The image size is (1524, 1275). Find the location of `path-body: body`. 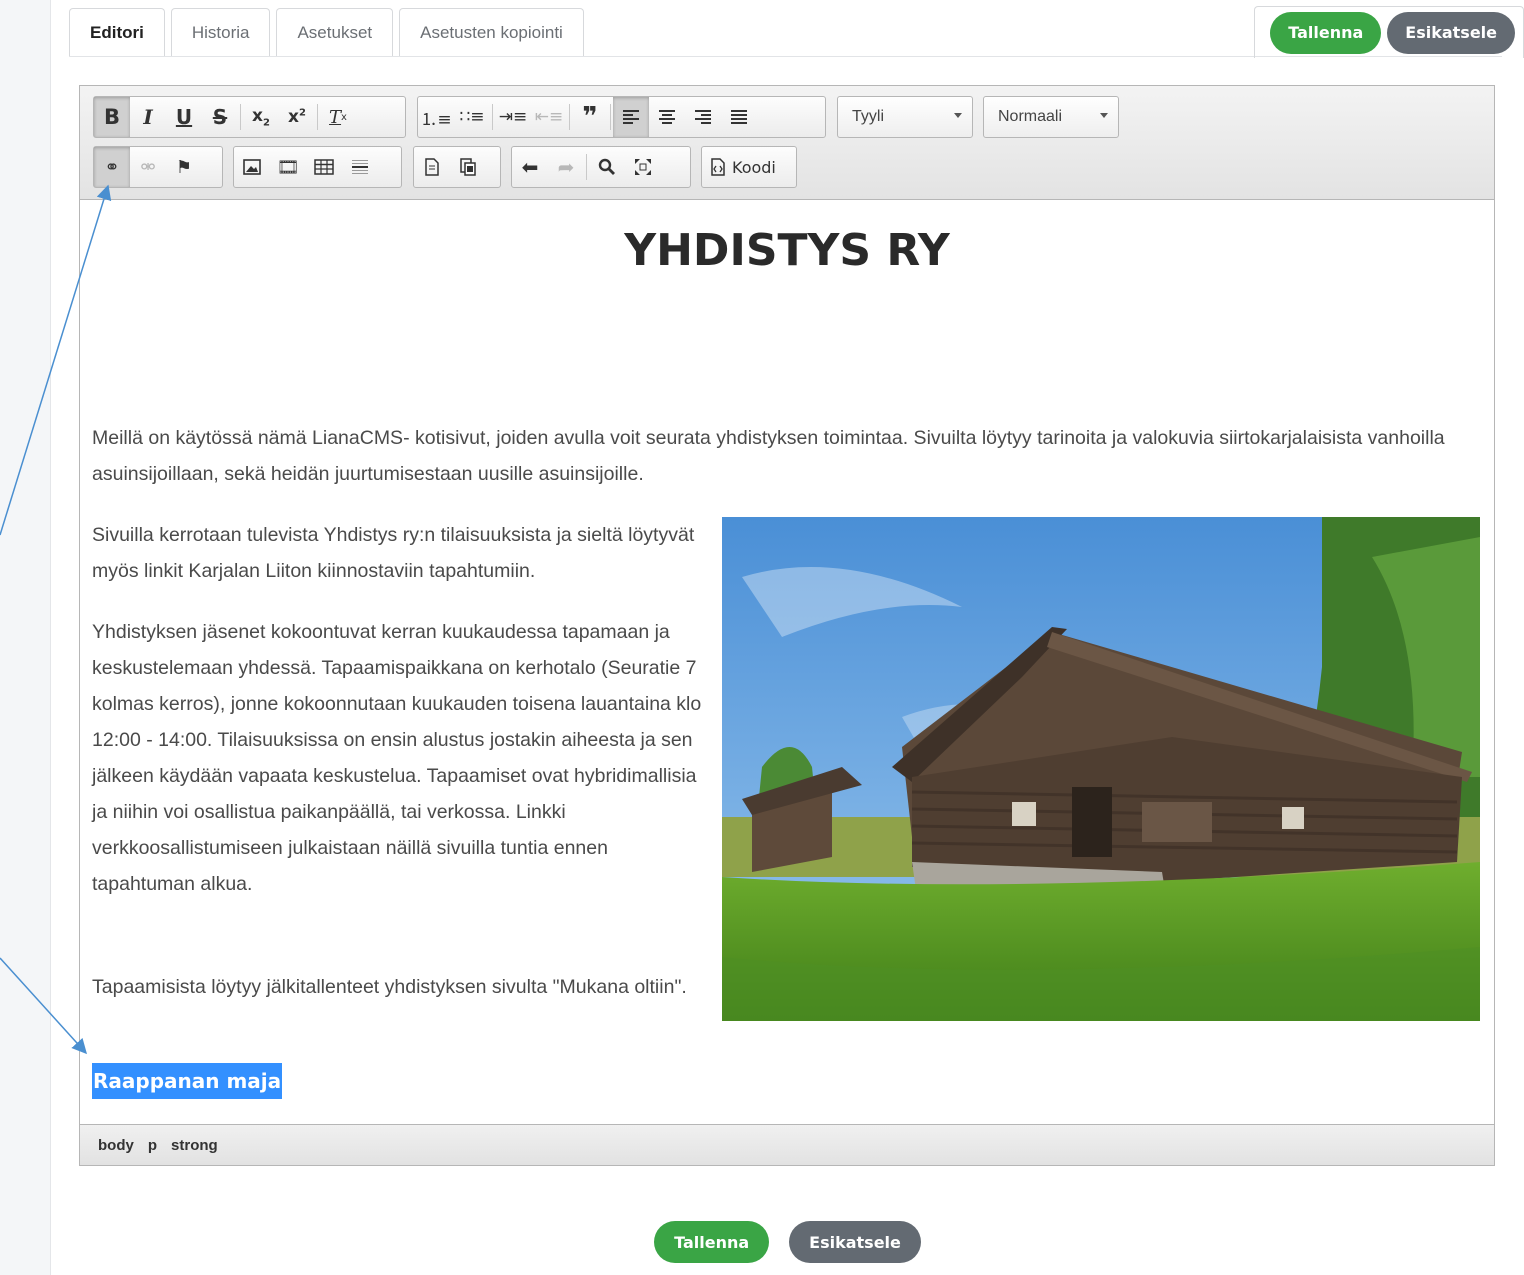

path-body: body is located at coordinates (116, 1145).